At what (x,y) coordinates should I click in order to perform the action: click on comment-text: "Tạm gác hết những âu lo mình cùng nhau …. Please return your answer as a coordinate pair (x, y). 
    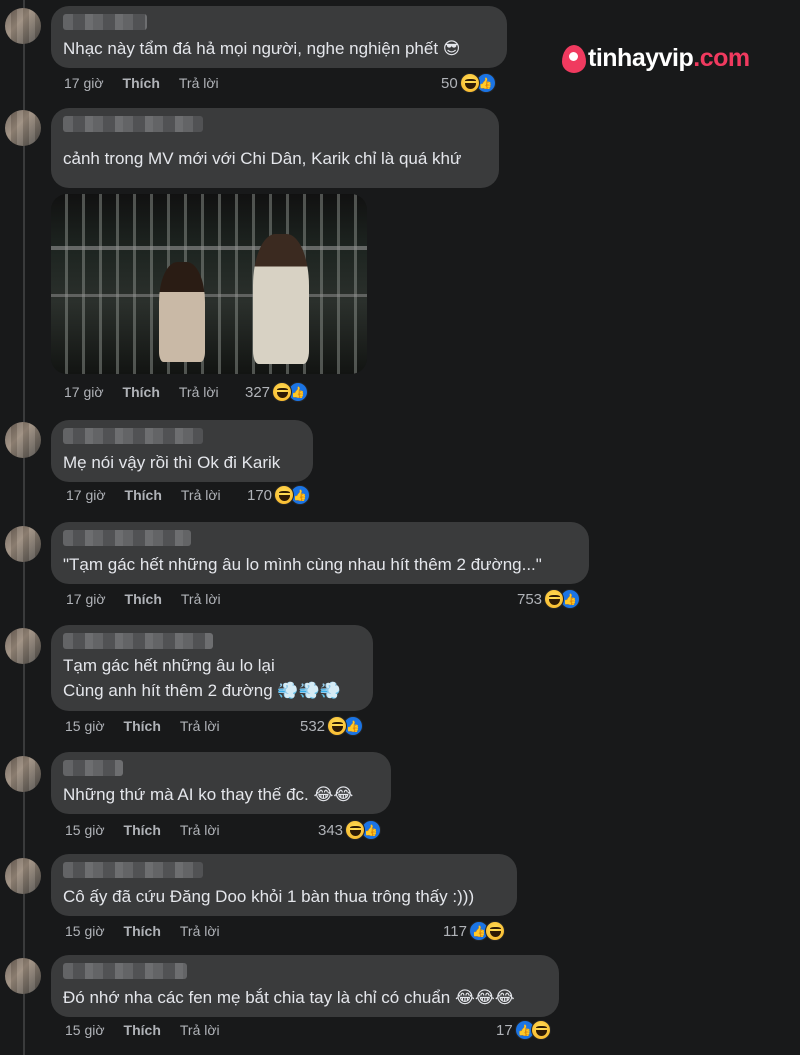
    Looking at the image, I should click on (302, 564).